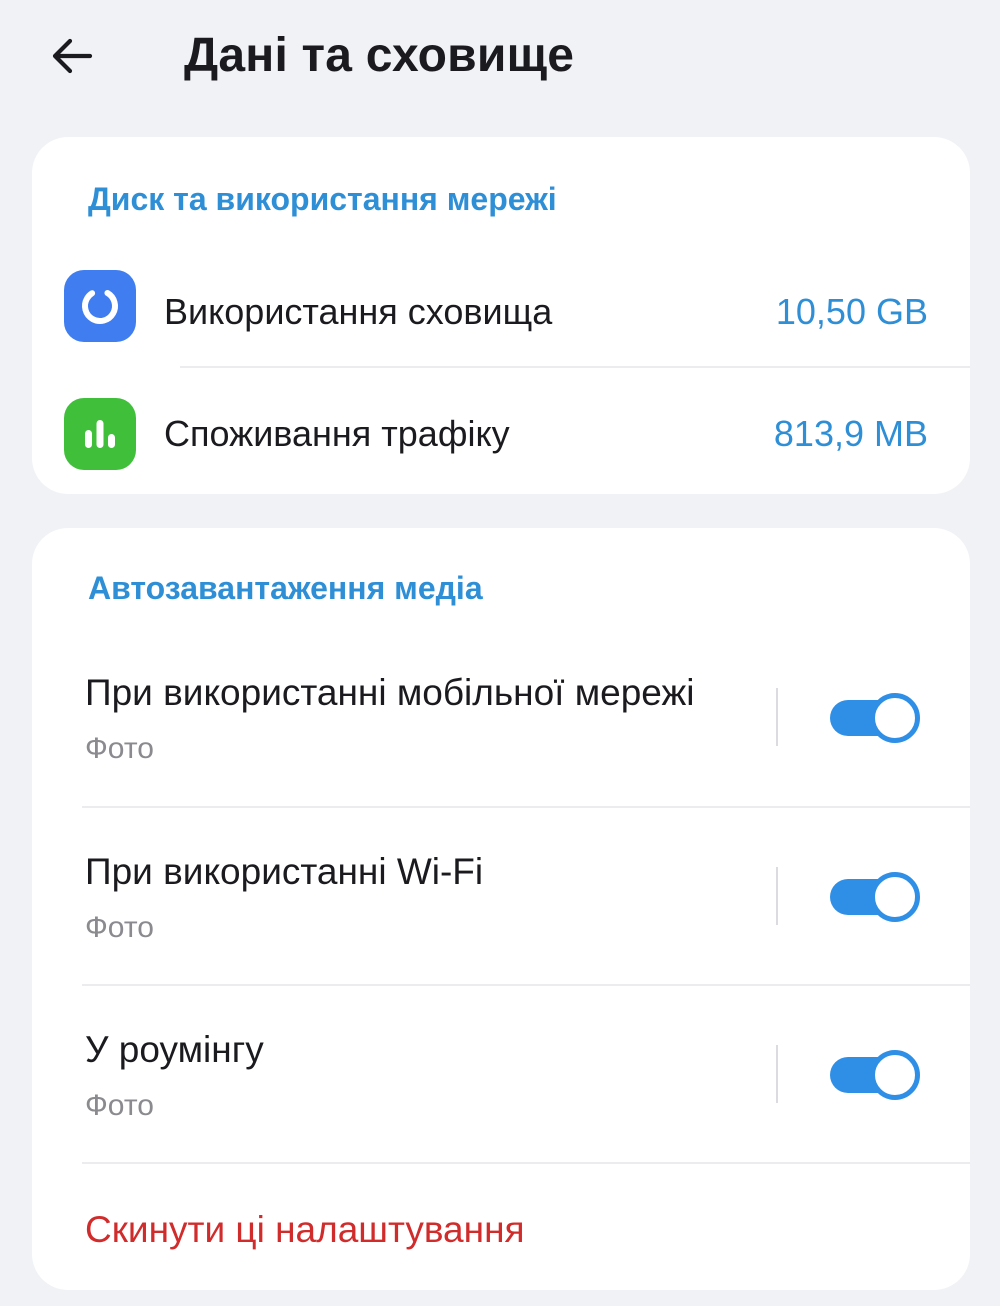 Image resolution: width=1000 pixels, height=1306 pixels. I want to click on back-button, so click(72, 56).